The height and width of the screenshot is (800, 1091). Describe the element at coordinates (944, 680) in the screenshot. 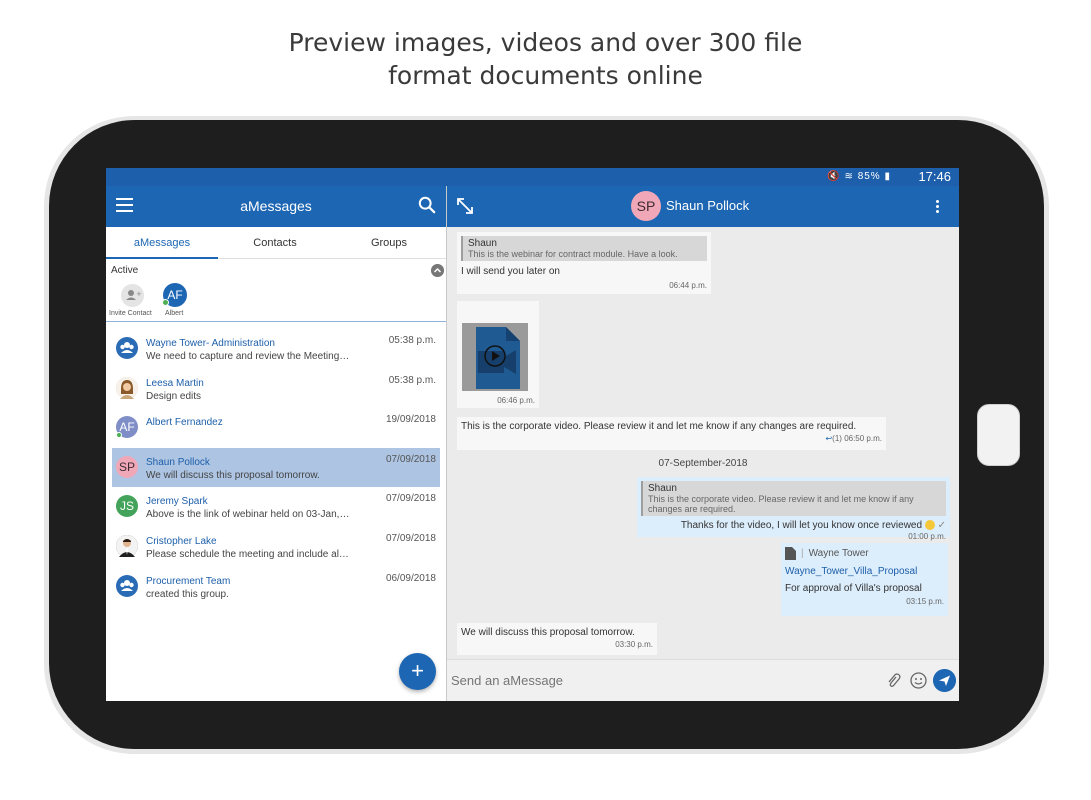

I see `send-icon` at that location.